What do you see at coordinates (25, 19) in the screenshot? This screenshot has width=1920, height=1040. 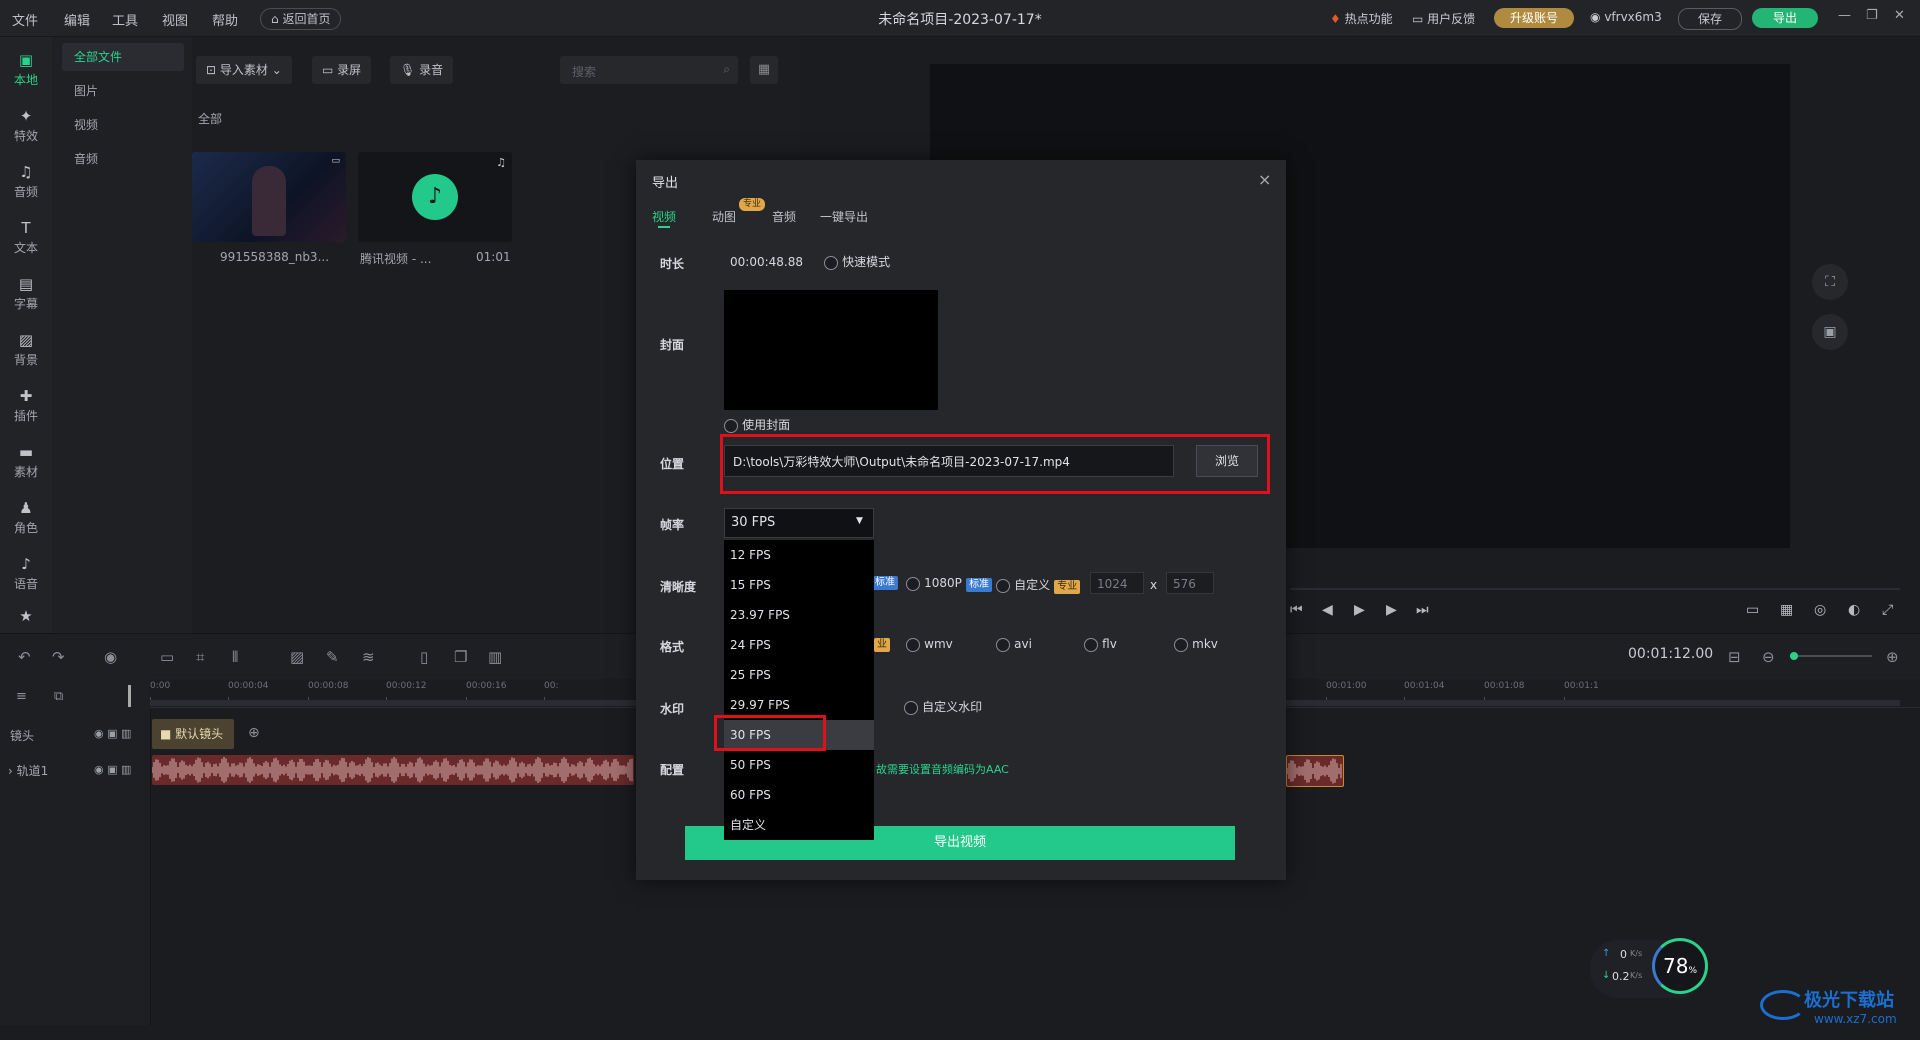 I see `menu-file: 文件` at bounding box center [25, 19].